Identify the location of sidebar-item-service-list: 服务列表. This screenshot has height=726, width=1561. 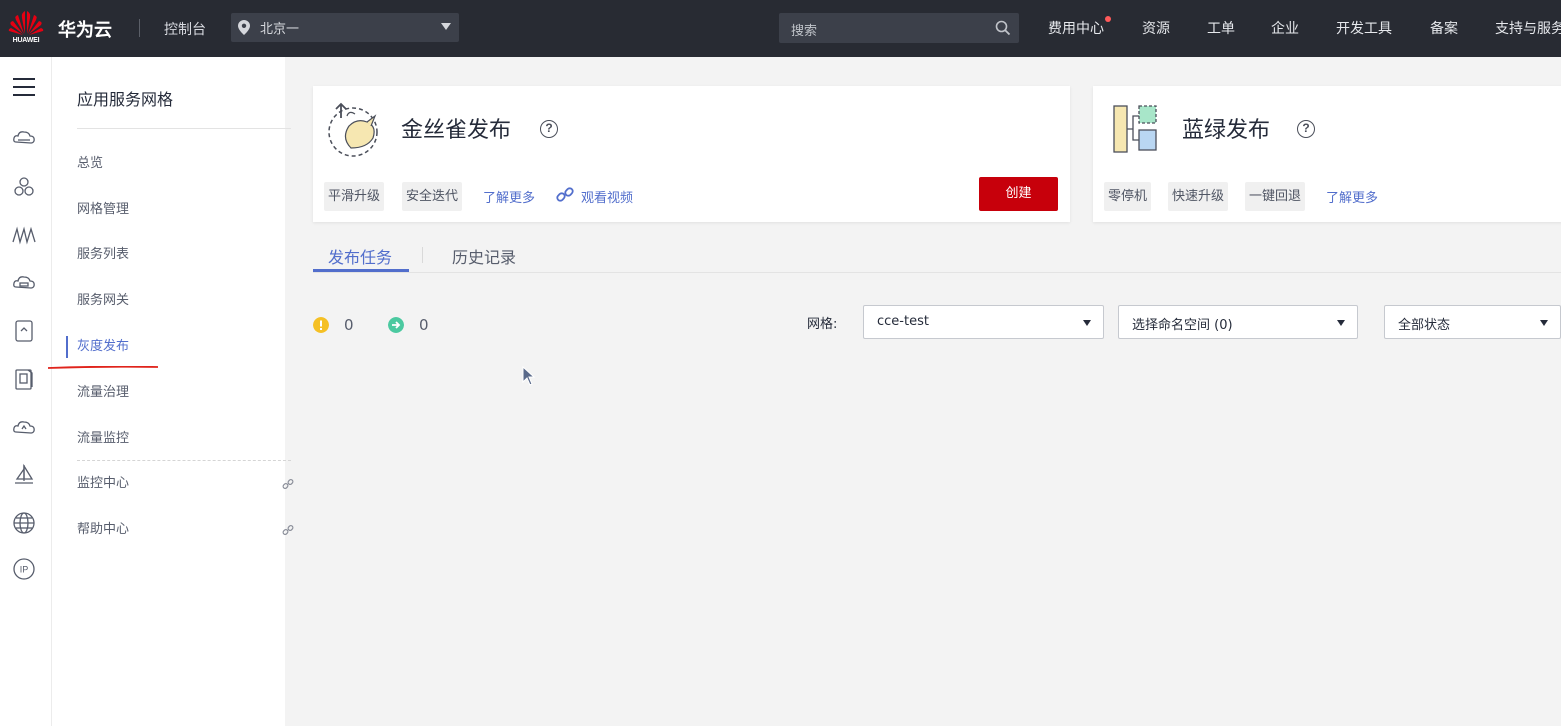
(174, 255).